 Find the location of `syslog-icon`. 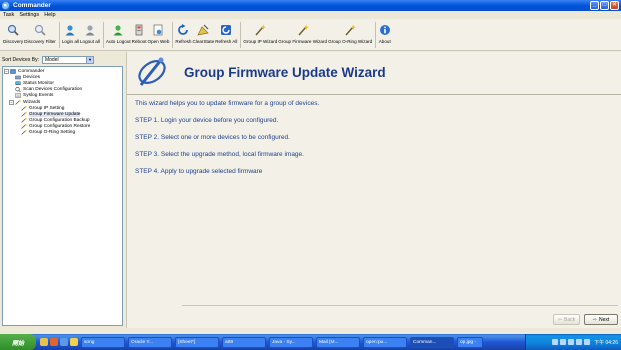

syslog-icon is located at coordinates (18, 96).